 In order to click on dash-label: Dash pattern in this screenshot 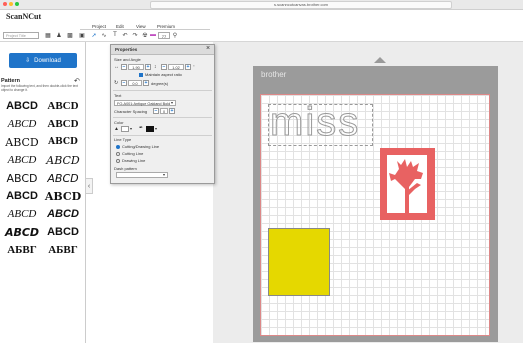, I will do `click(125, 168)`.